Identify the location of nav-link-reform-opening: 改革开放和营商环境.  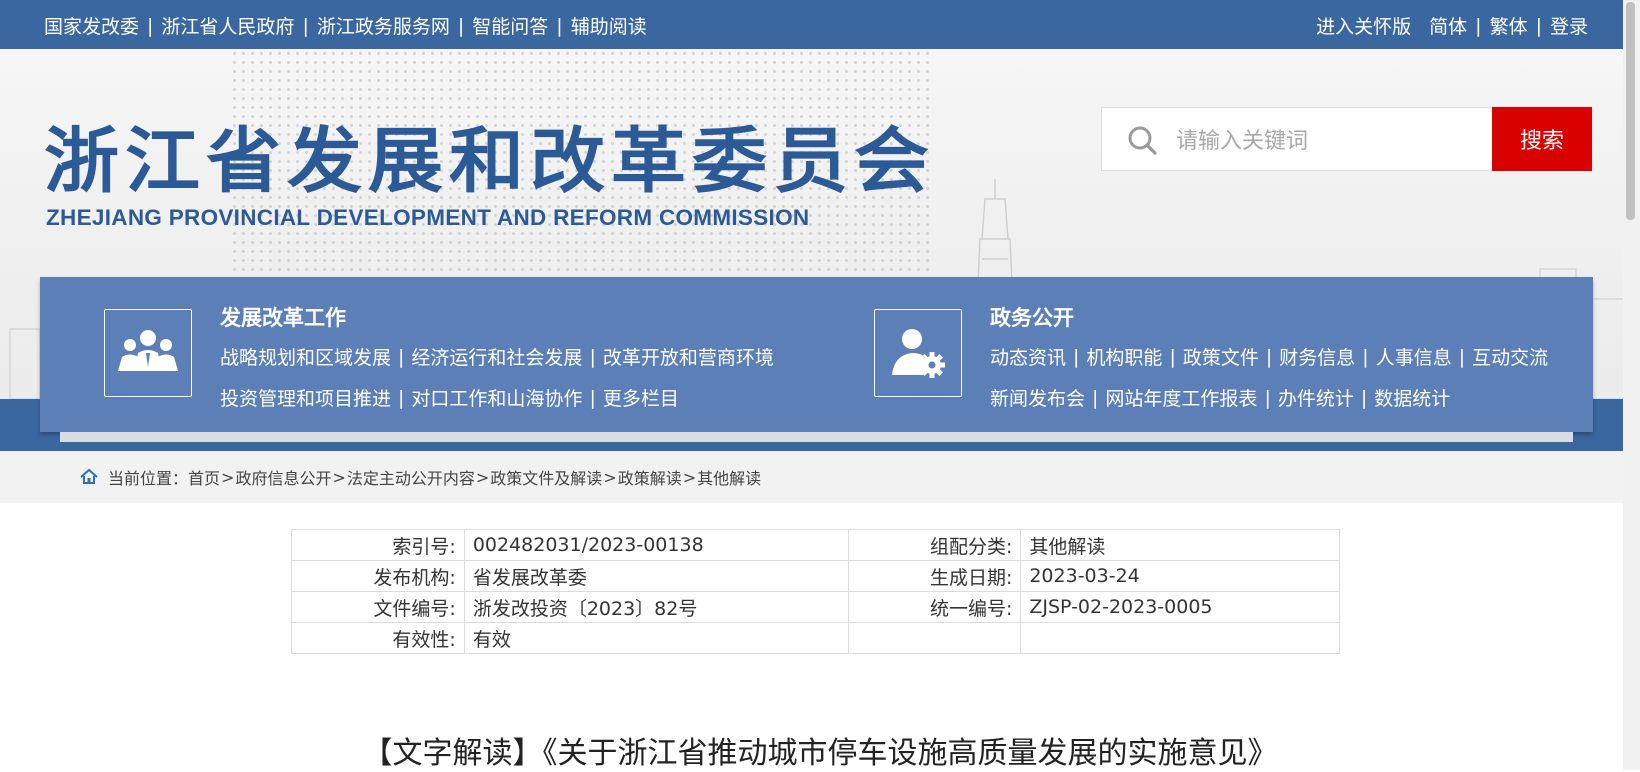
(688, 356).